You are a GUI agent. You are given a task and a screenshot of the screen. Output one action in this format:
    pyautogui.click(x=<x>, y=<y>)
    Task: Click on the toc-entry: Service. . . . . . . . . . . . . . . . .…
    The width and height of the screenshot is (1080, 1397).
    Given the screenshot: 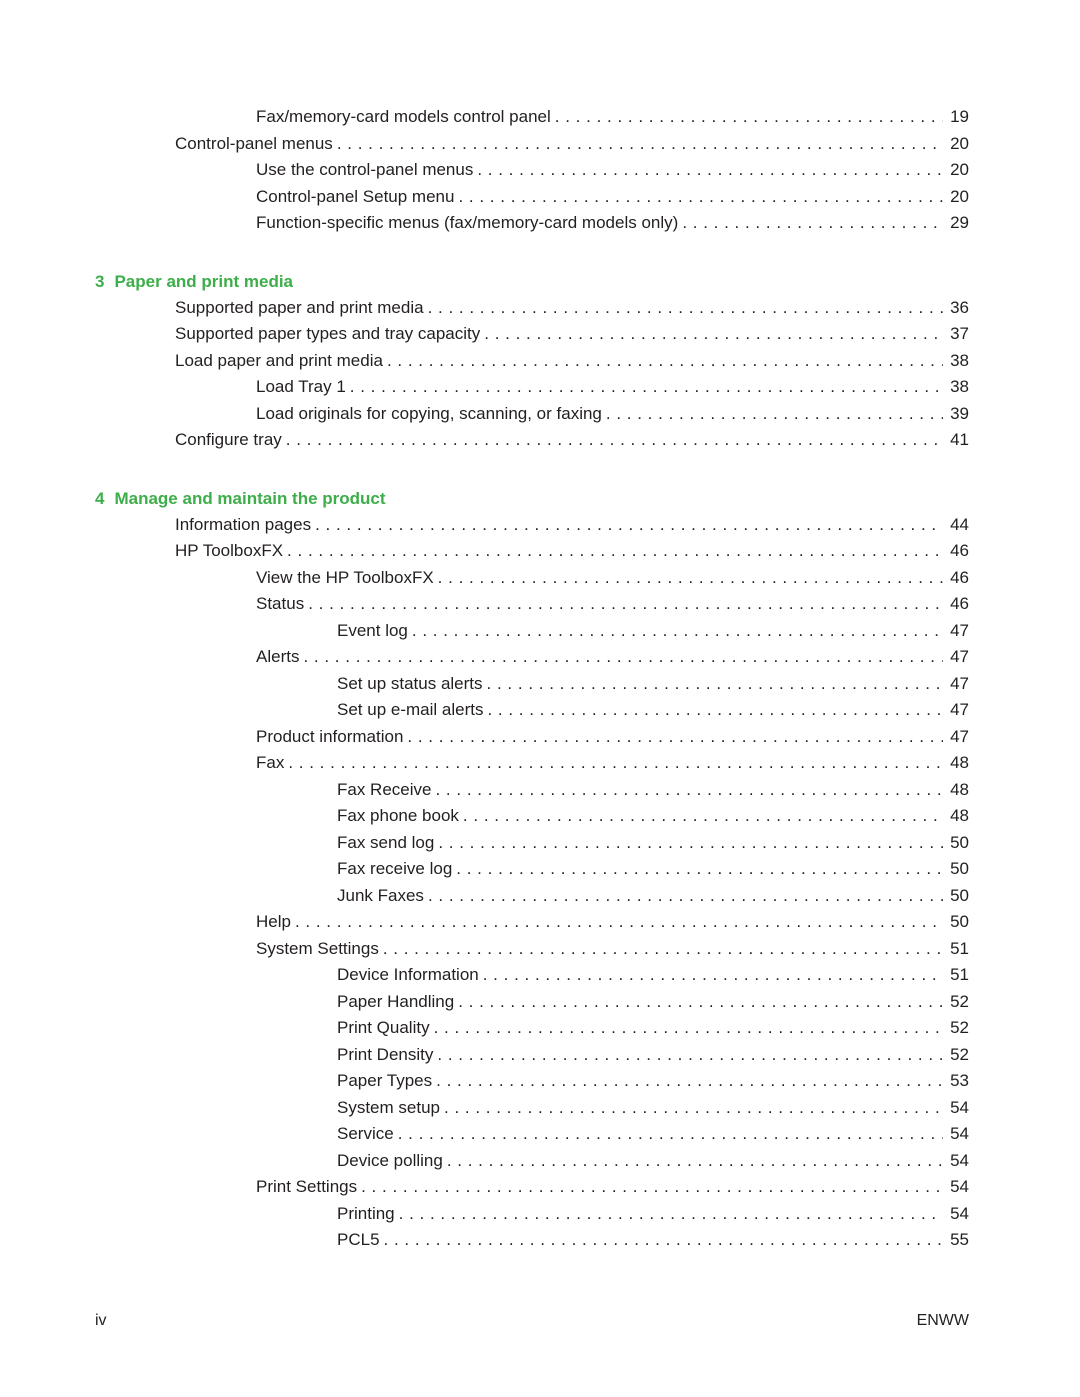 What is the action you would take?
    pyautogui.click(x=653, y=1134)
    